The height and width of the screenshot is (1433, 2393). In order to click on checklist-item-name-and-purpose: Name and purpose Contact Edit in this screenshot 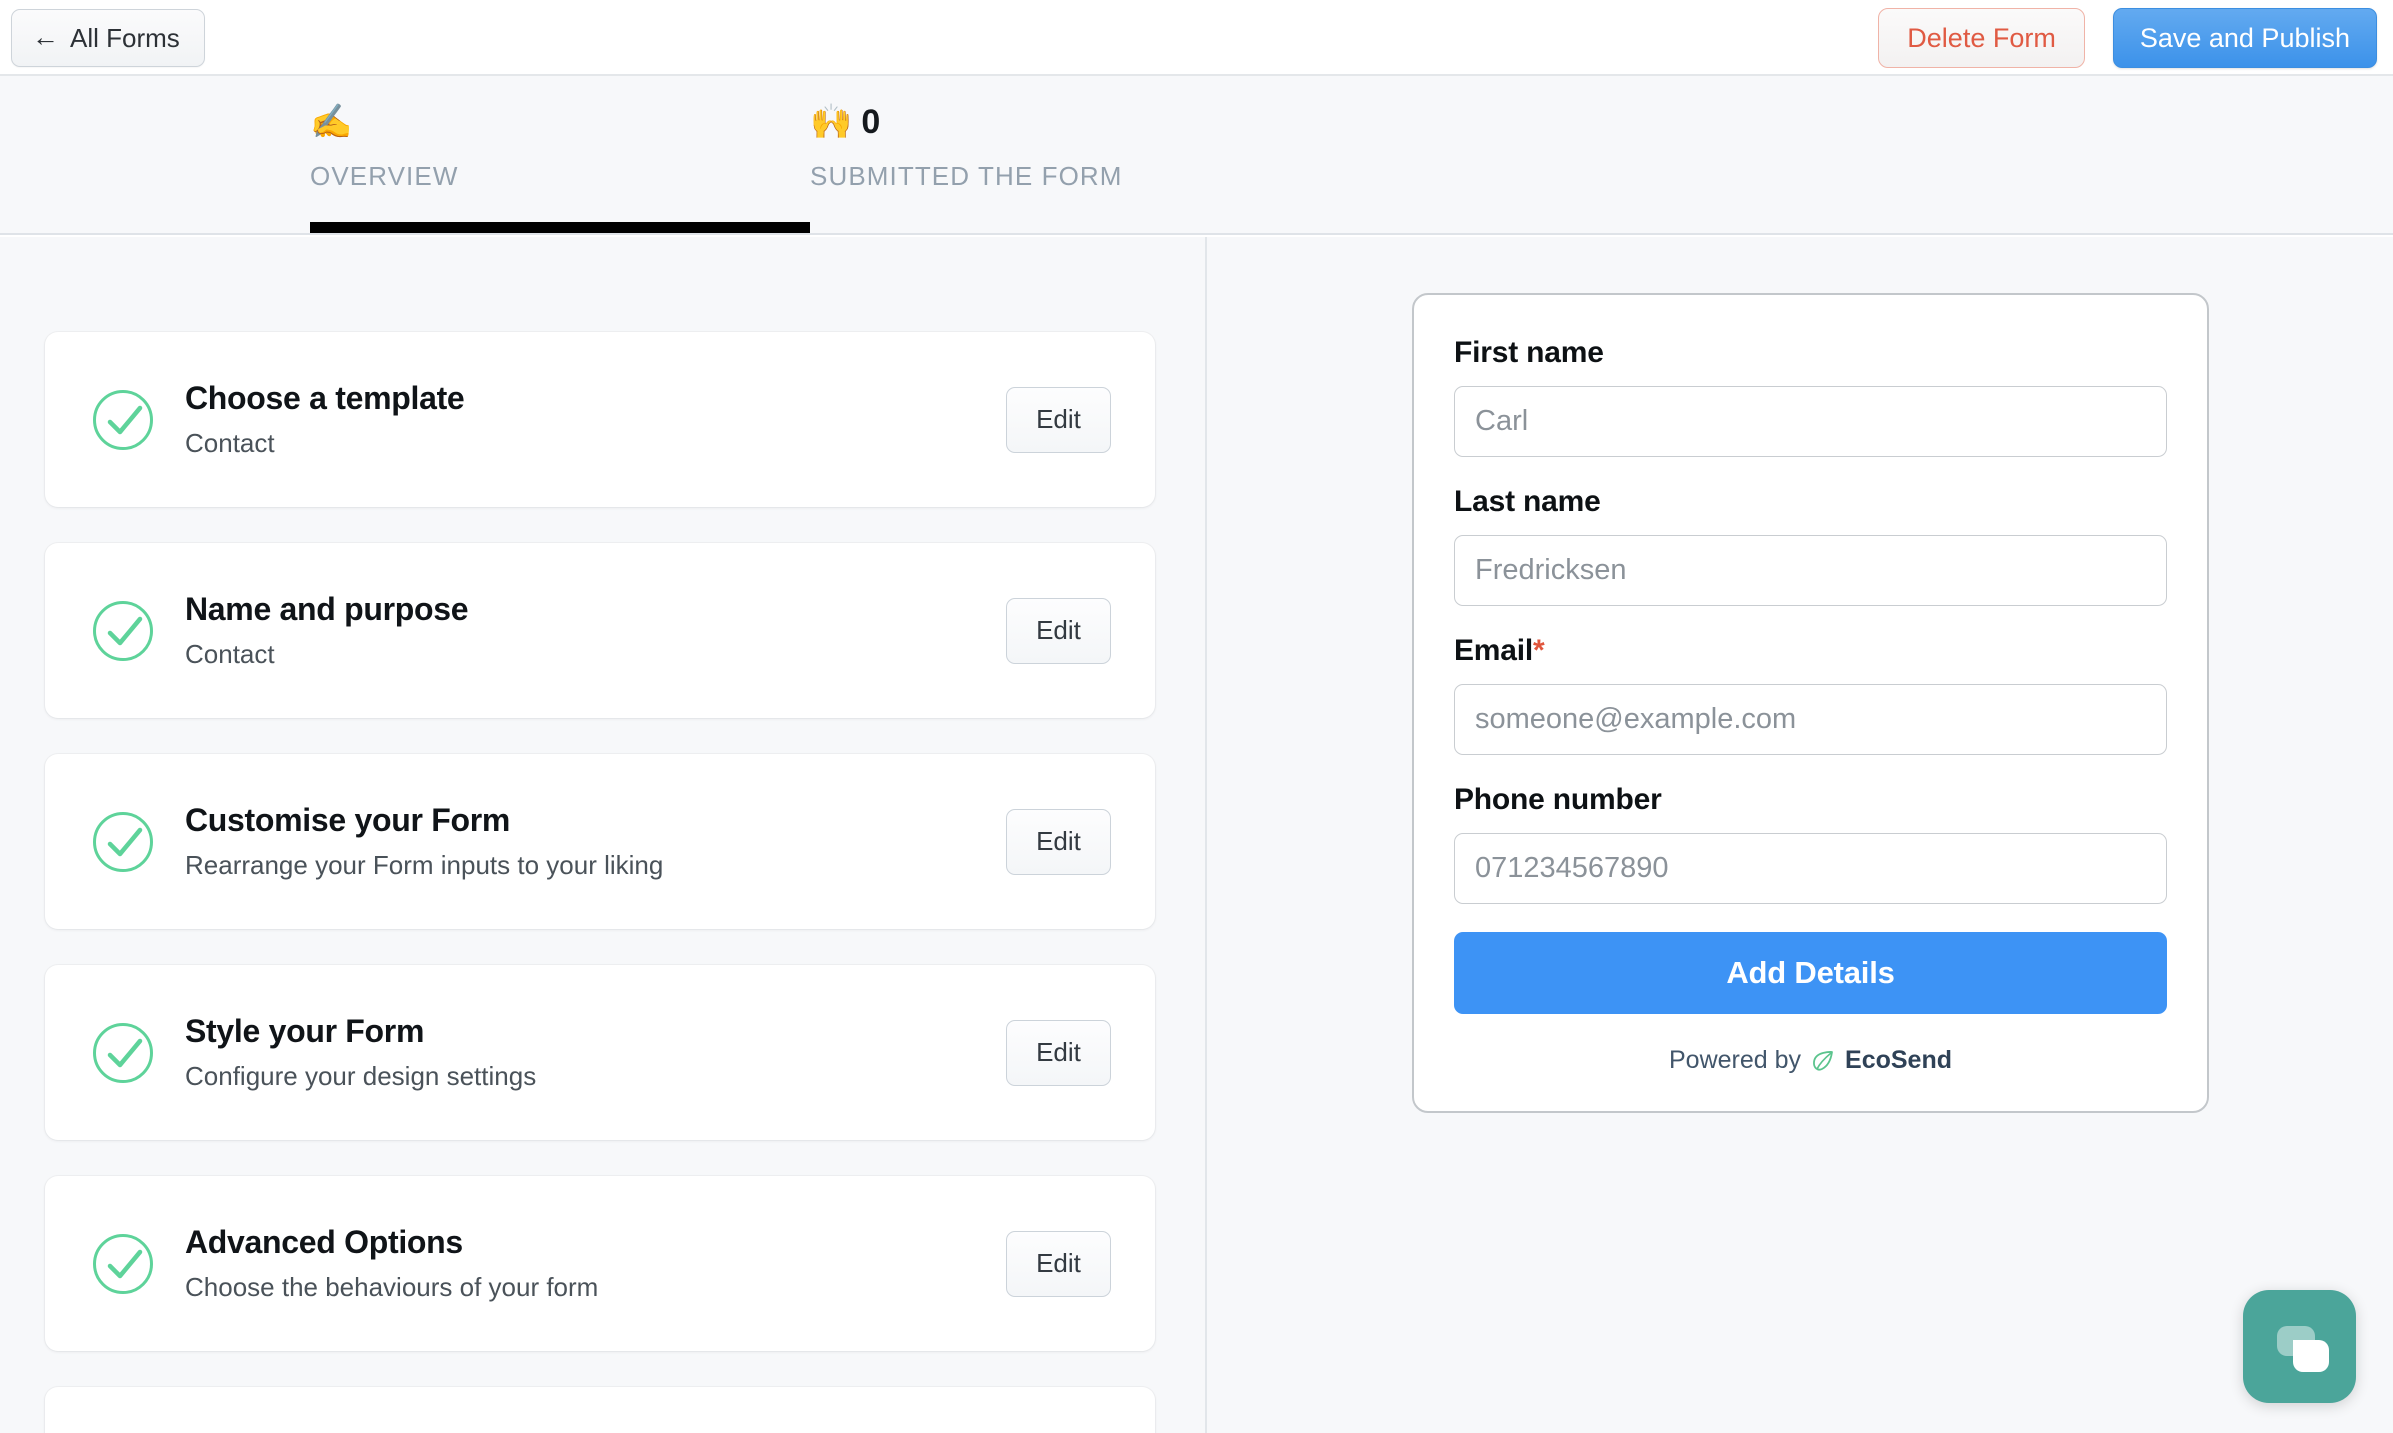, I will do `click(600, 630)`.